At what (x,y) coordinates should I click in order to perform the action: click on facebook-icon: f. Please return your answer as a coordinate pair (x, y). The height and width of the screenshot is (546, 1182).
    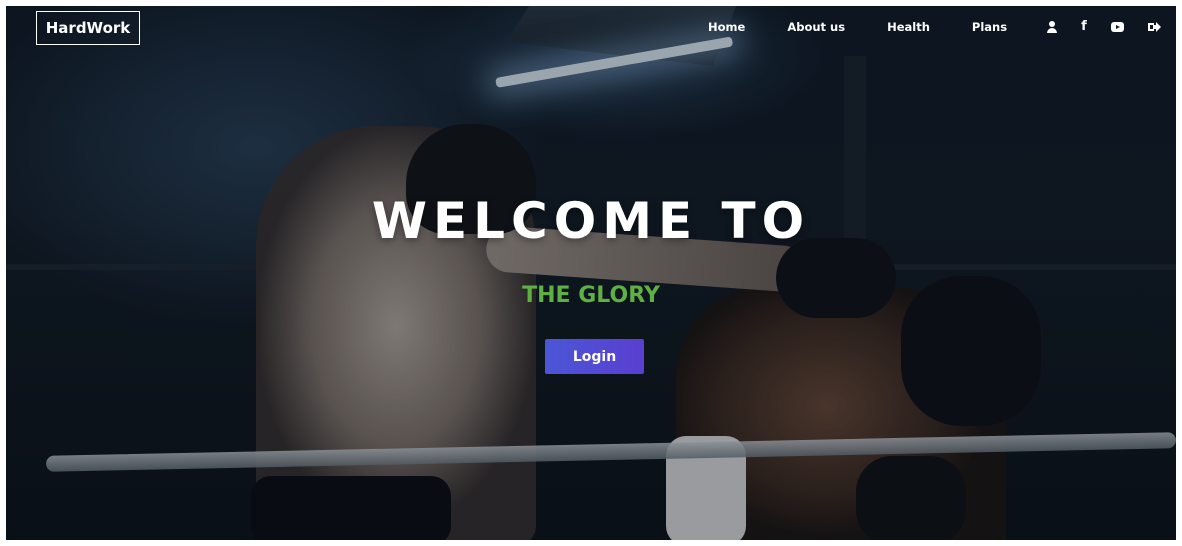
    Looking at the image, I should click on (1084, 26).